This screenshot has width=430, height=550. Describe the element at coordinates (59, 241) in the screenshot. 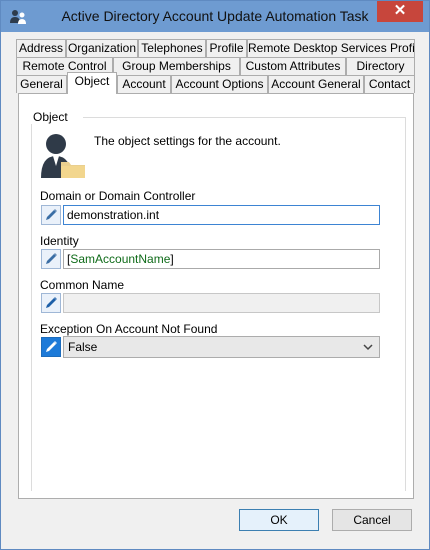

I see `identity-label: Identity` at that location.